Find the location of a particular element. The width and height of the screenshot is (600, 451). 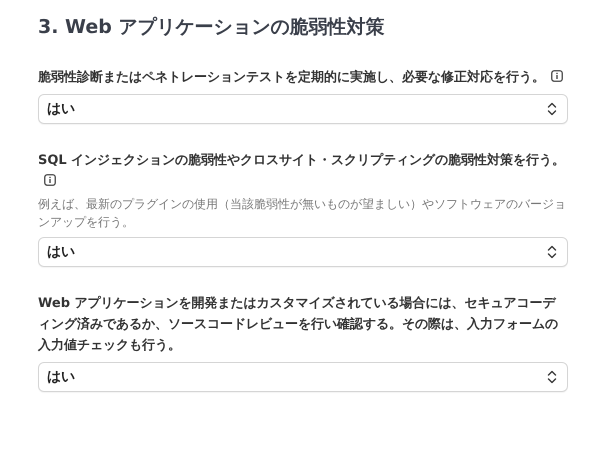

section-title: 3. Web アプリケーションの脆弱性対策 is located at coordinates (212, 27).